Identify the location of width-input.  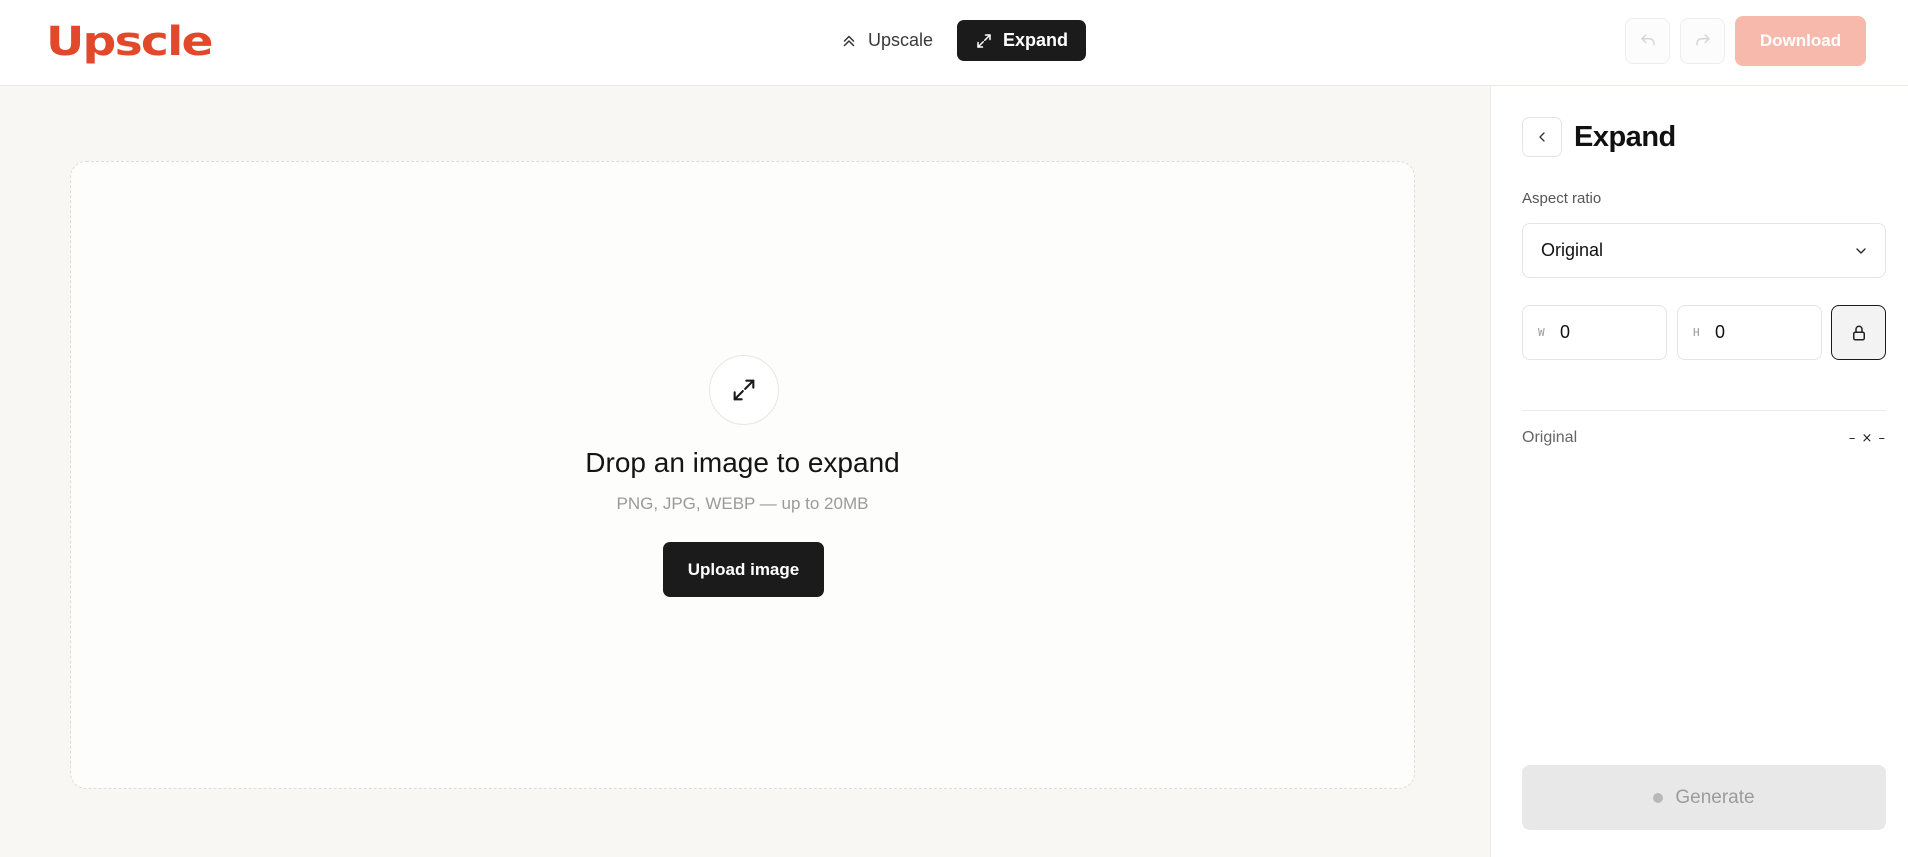
(1605, 332).